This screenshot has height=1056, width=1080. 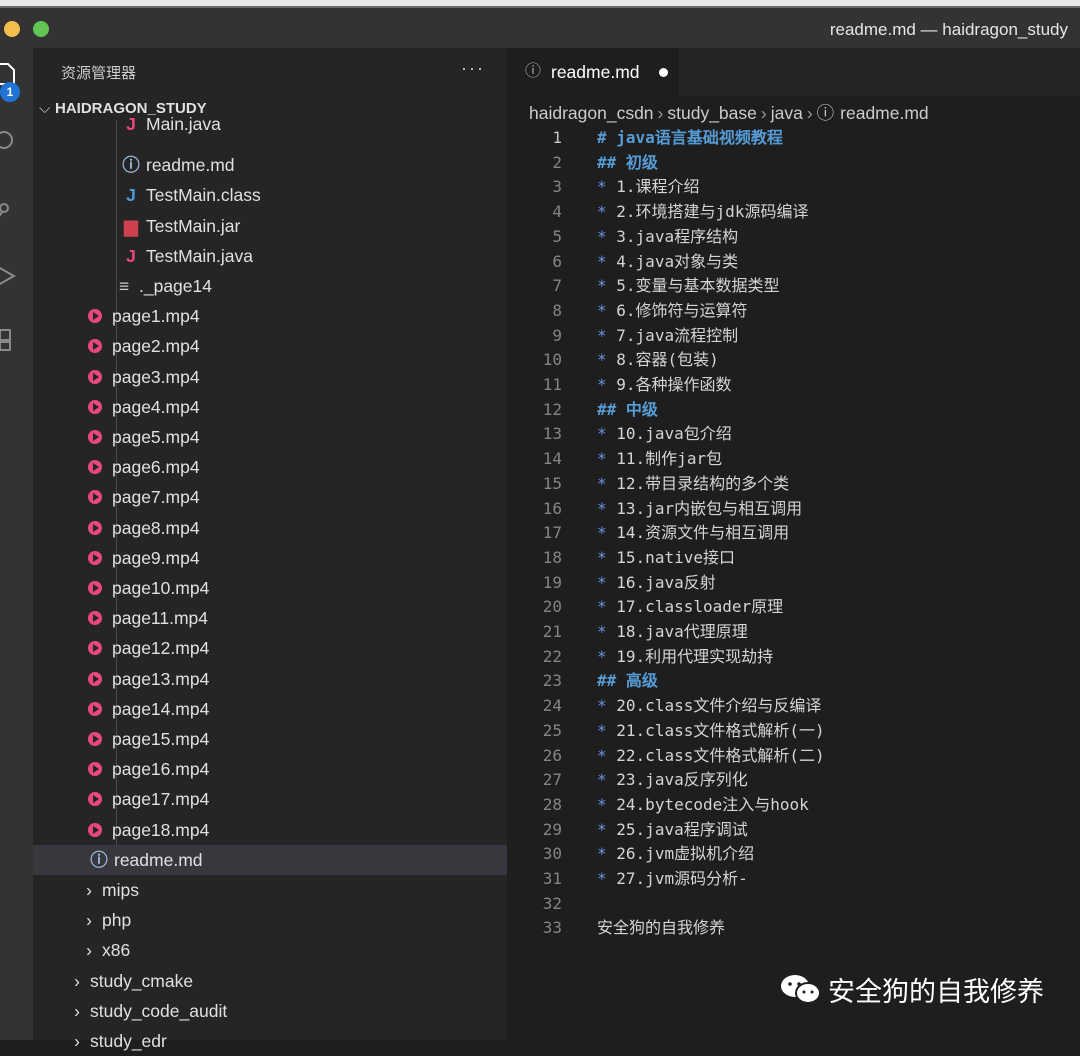 What do you see at coordinates (270, 890) in the screenshot?
I see `folder-item: › mips` at bounding box center [270, 890].